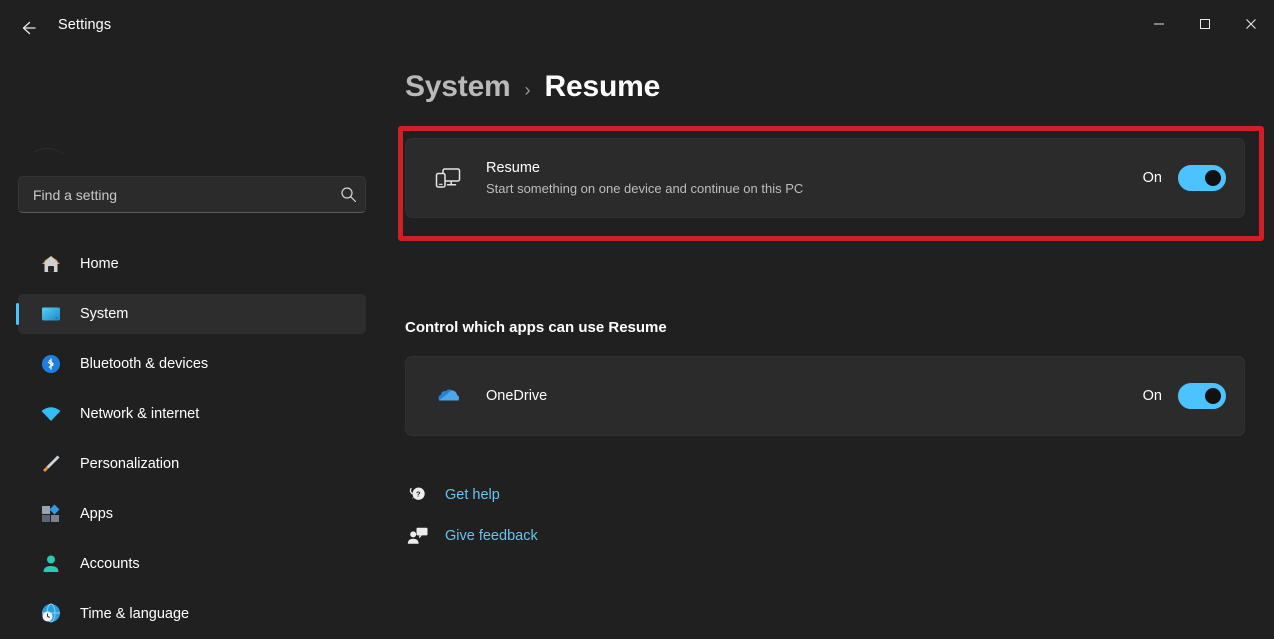 This screenshot has width=1274, height=639. What do you see at coordinates (517, 395) in the screenshot?
I see `onedrive-app-name: OneDrive` at bounding box center [517, 395].